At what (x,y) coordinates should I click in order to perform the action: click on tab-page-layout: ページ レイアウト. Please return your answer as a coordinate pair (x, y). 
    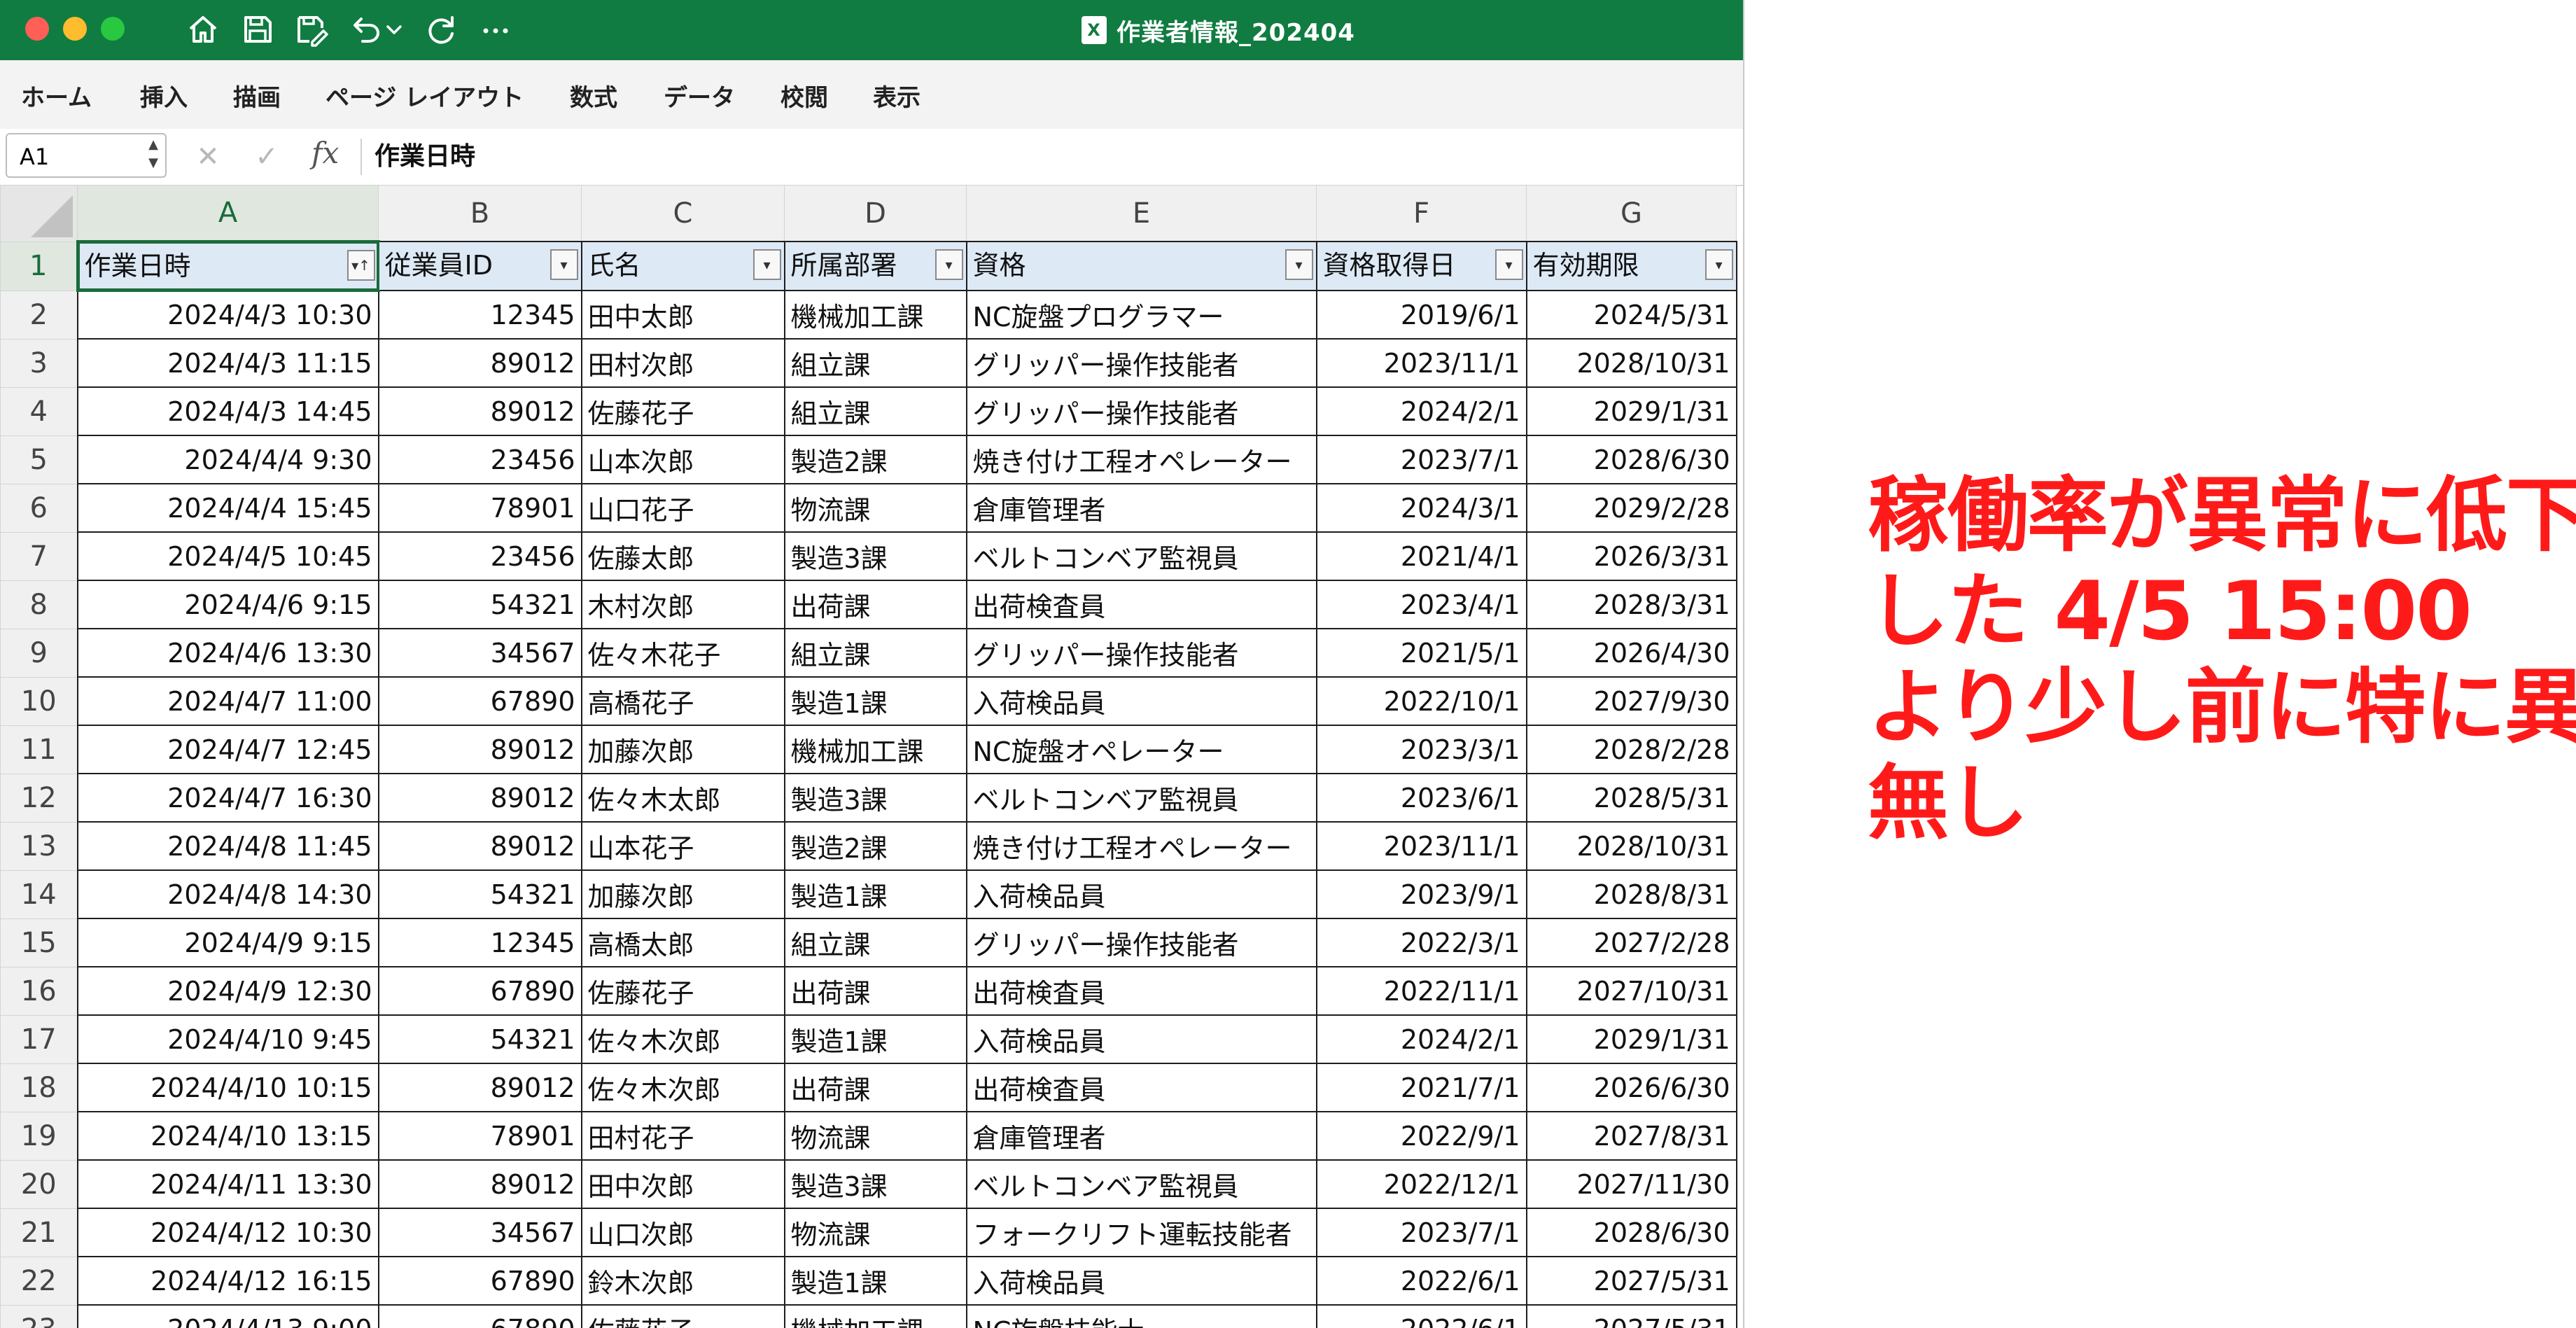
    Looking at the image, I should click on (425, 96).